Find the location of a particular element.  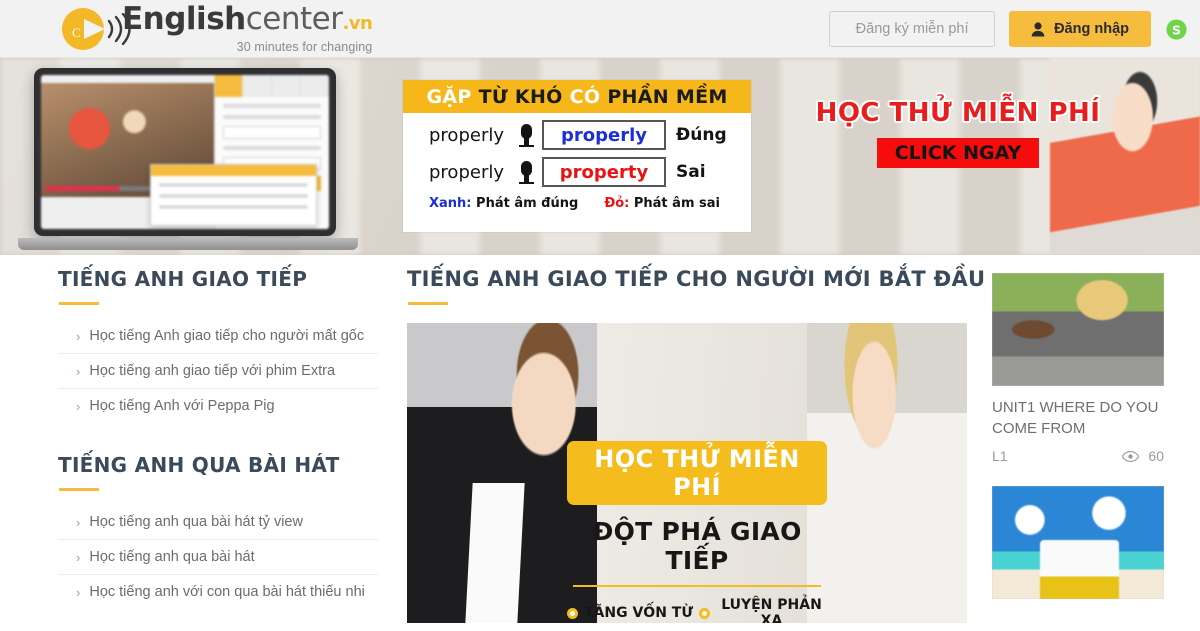

sidebar-link: › Học tiếng anh qua bài hát is located at coordinates (218, 557).